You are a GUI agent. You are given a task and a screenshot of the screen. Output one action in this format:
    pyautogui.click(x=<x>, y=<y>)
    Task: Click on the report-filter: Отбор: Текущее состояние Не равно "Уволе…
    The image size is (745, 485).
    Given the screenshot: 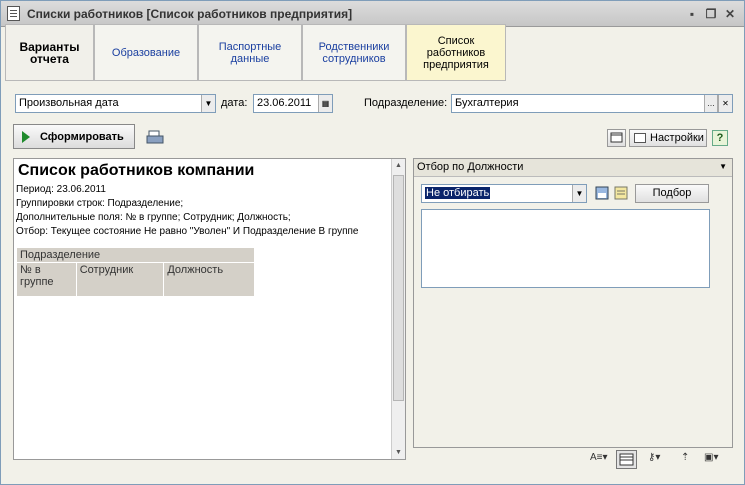 What is the action you would take?
    pyautogui.click(x=187, y=231)
    